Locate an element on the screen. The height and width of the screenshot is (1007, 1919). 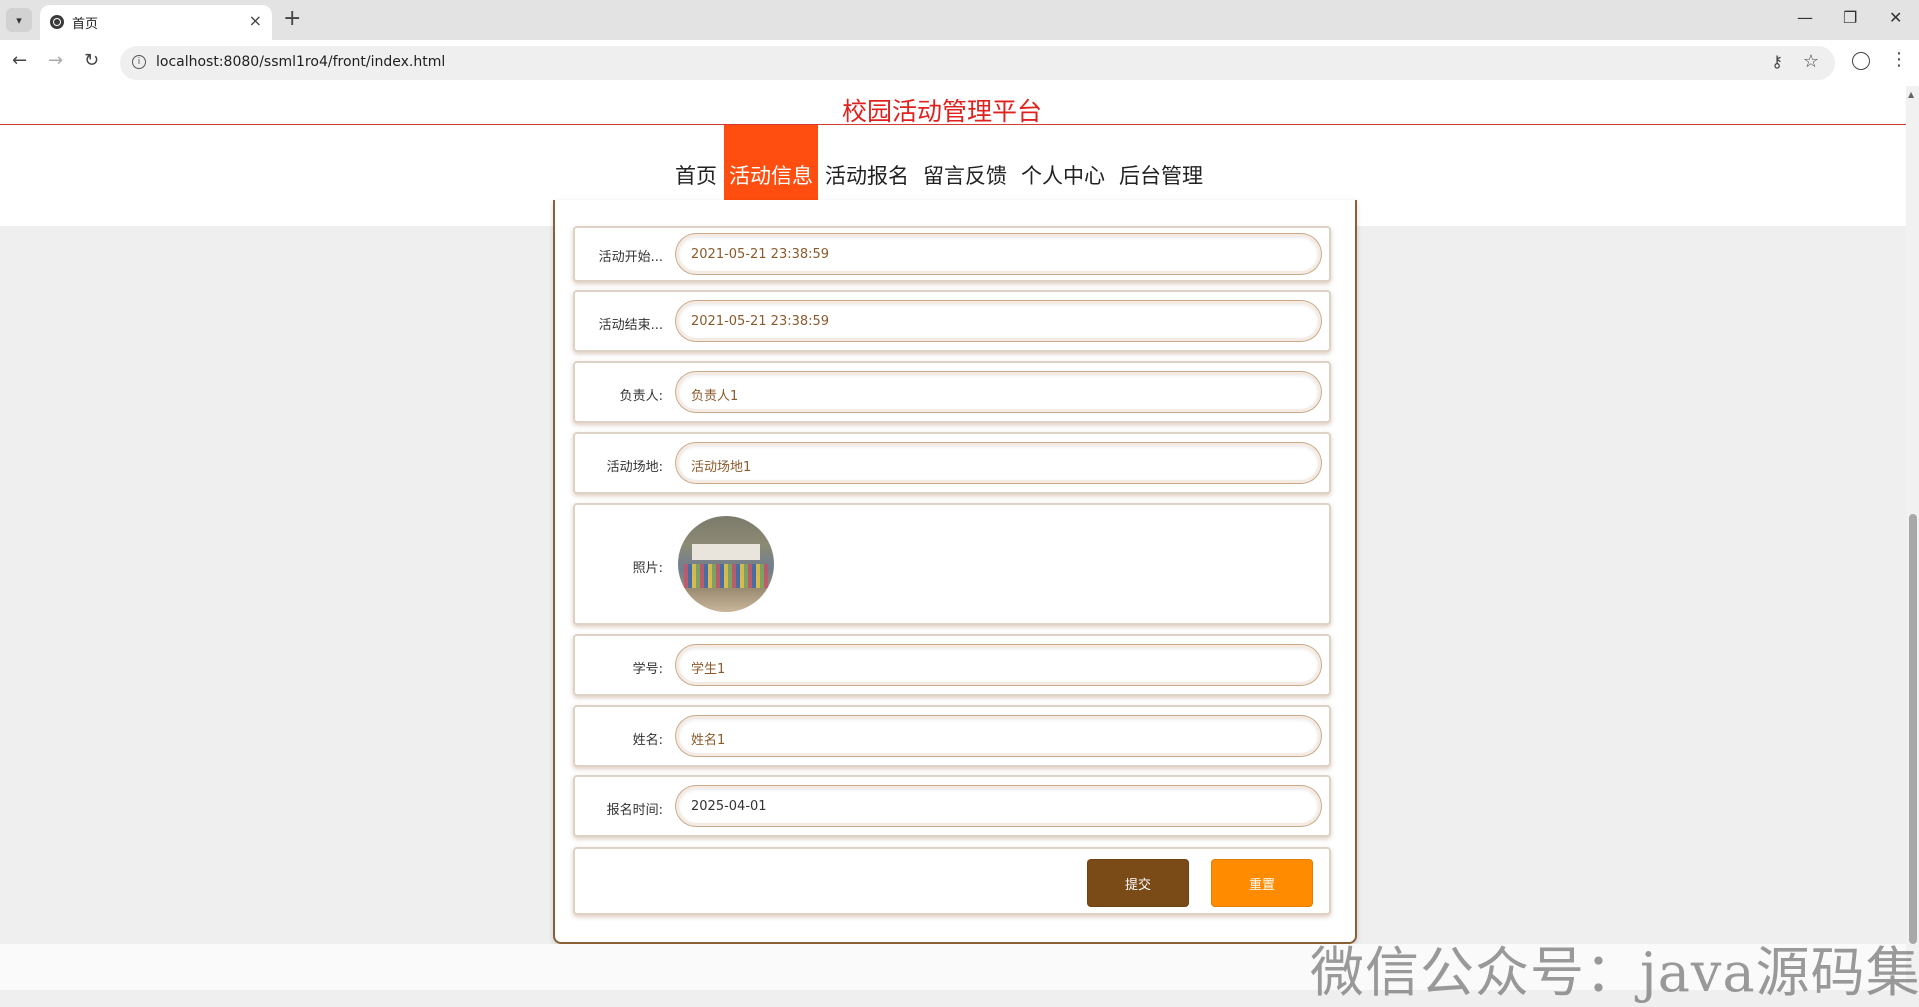
close-window-icon: ✕ is located at coordinates (1895, 17).